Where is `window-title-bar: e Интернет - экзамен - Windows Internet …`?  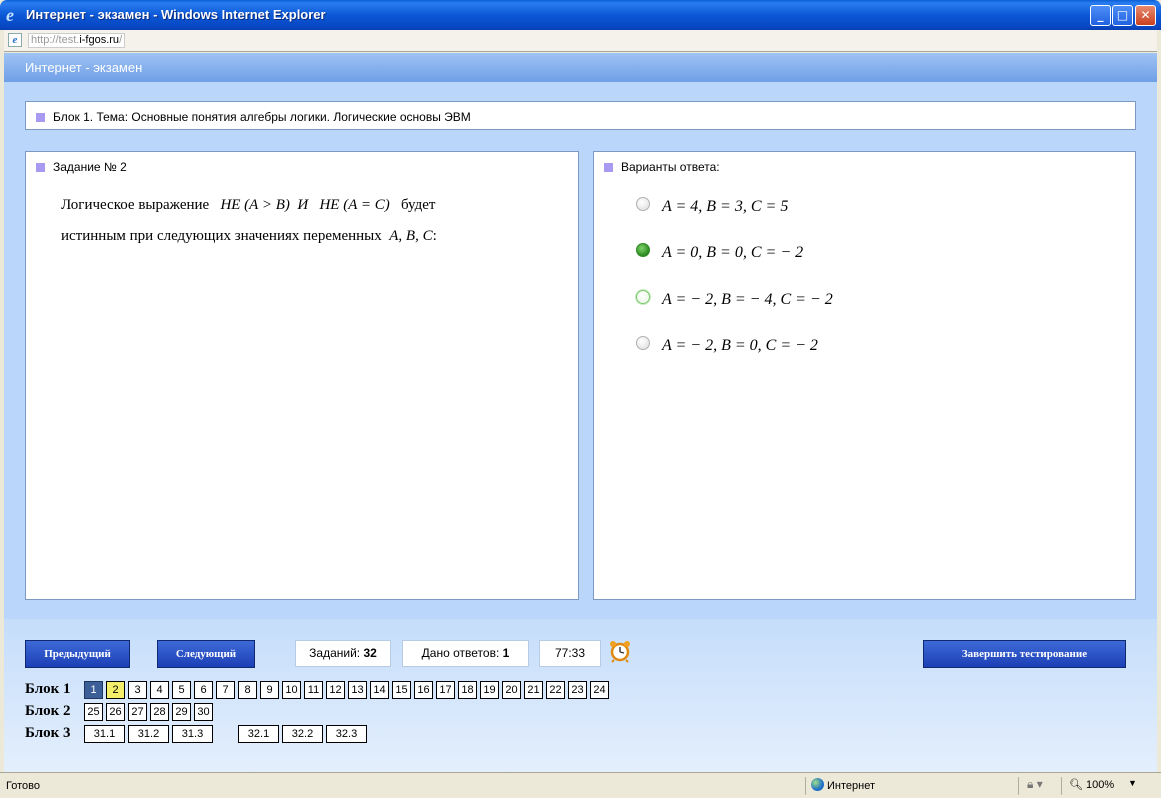
window-title-bar: e Интернет - экзамен - Windows Internet … is located at coordinates (580, 15).